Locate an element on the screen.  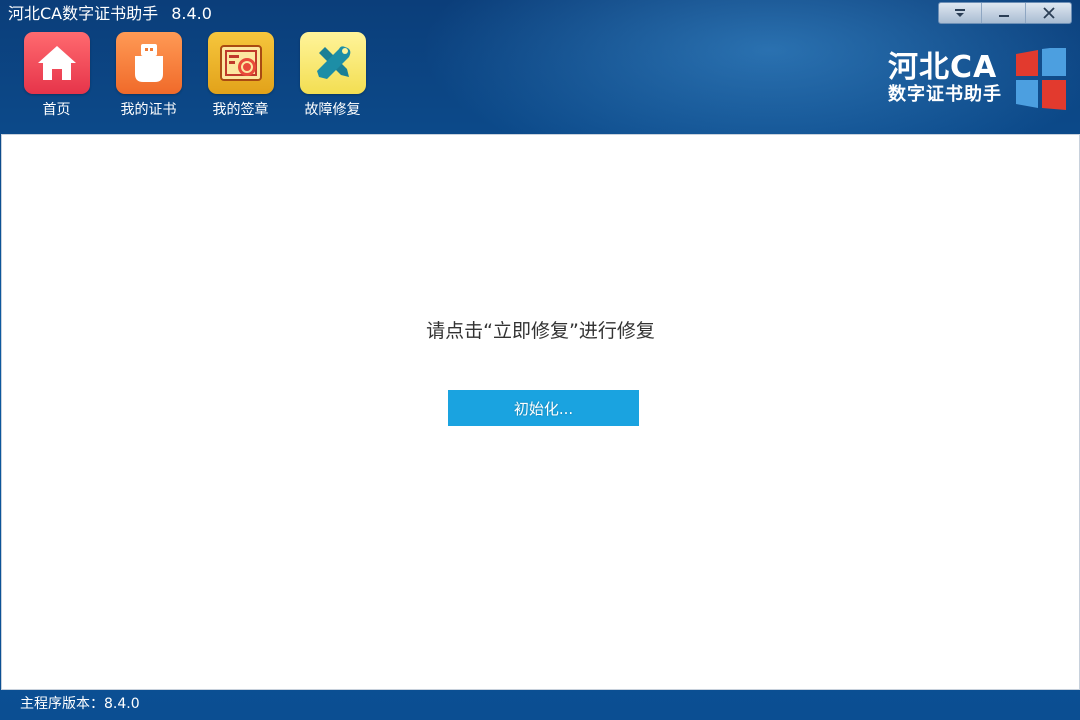
windows-shield-icon is located at coordinates (1040, 79).